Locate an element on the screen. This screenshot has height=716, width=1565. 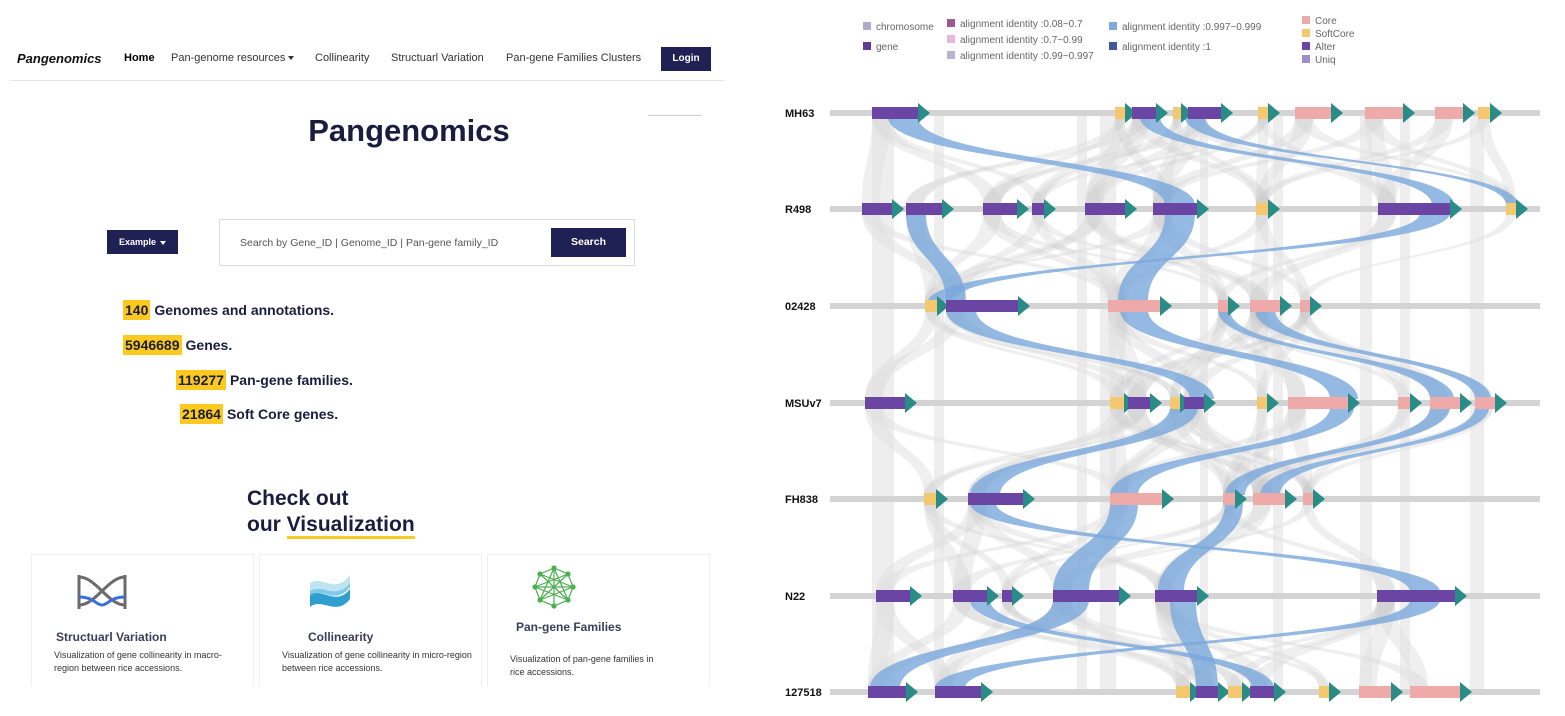
search-input is located at coordinates (389, 243).